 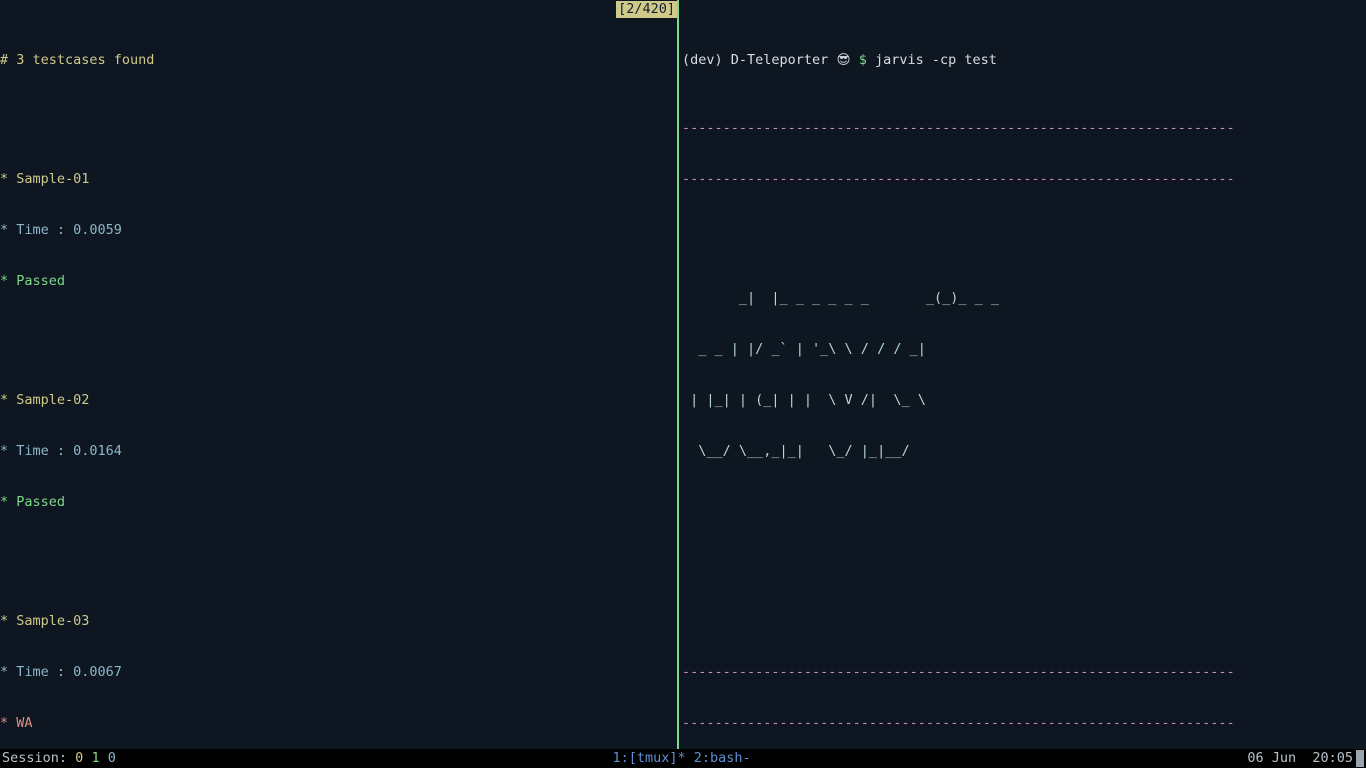 What do you see at coordinates (843, 60) in the screenshot?
I see `sunglasses-emoji-icon: 😎` at bounding box center [843, 60].